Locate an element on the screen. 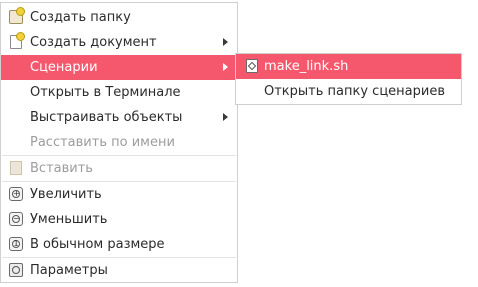  menu-item-open-terminal: Открыть в Терминале is located at coordinates (119, 92).